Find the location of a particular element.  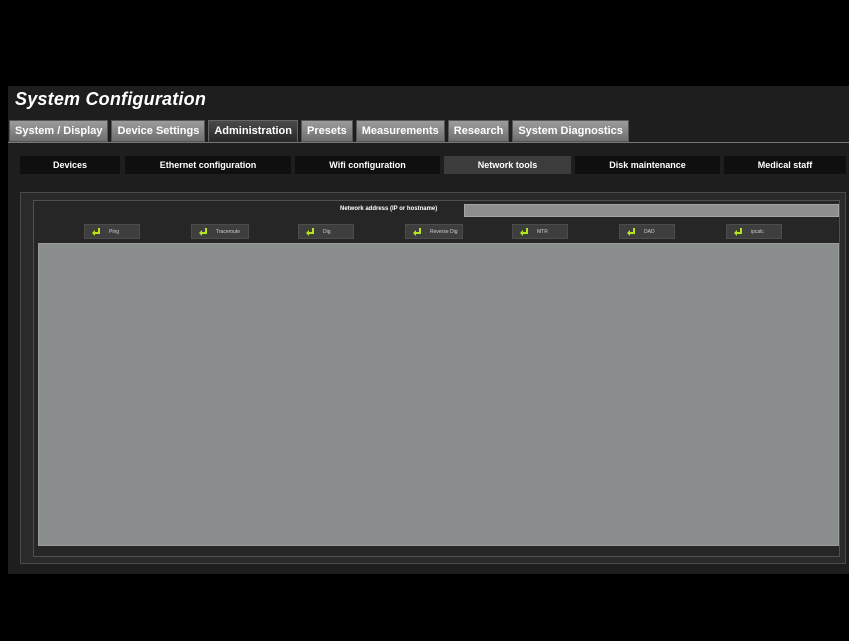

ping-label: Ping is located at coordinates (114, 231).